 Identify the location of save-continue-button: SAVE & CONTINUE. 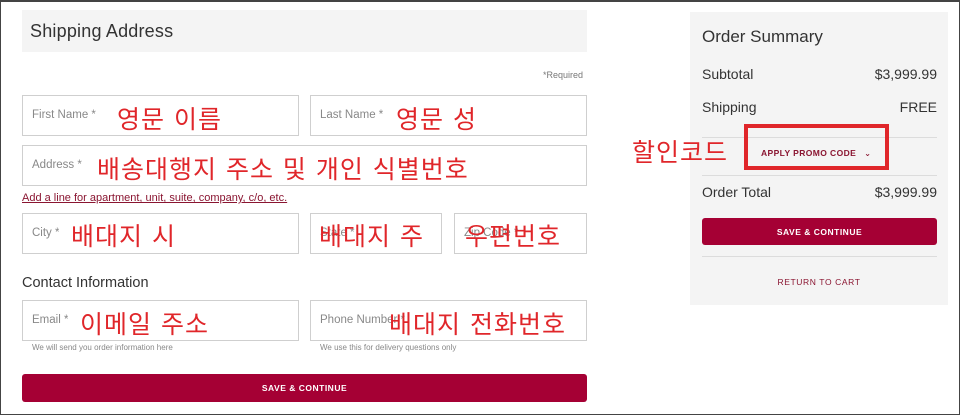
(304, 388).